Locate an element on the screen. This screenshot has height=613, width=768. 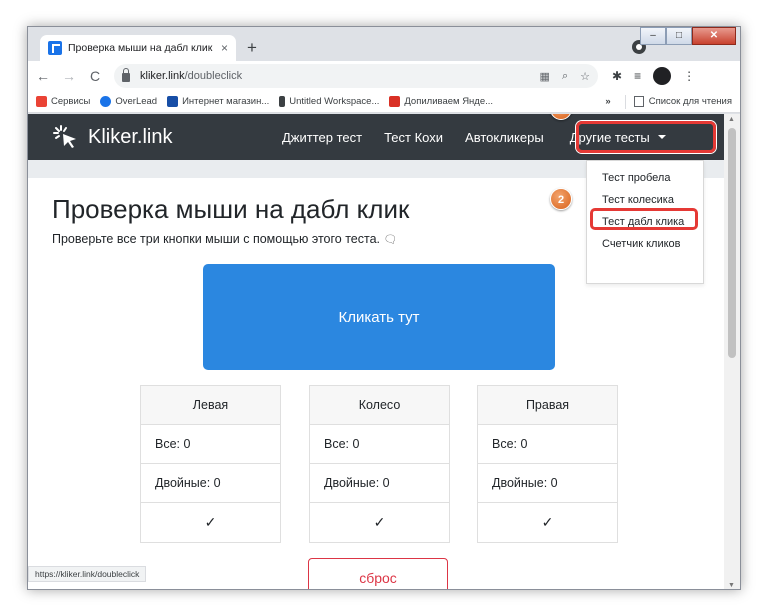
page-scrollbar: ▲ ▼ is located at coordinates (732, 351).